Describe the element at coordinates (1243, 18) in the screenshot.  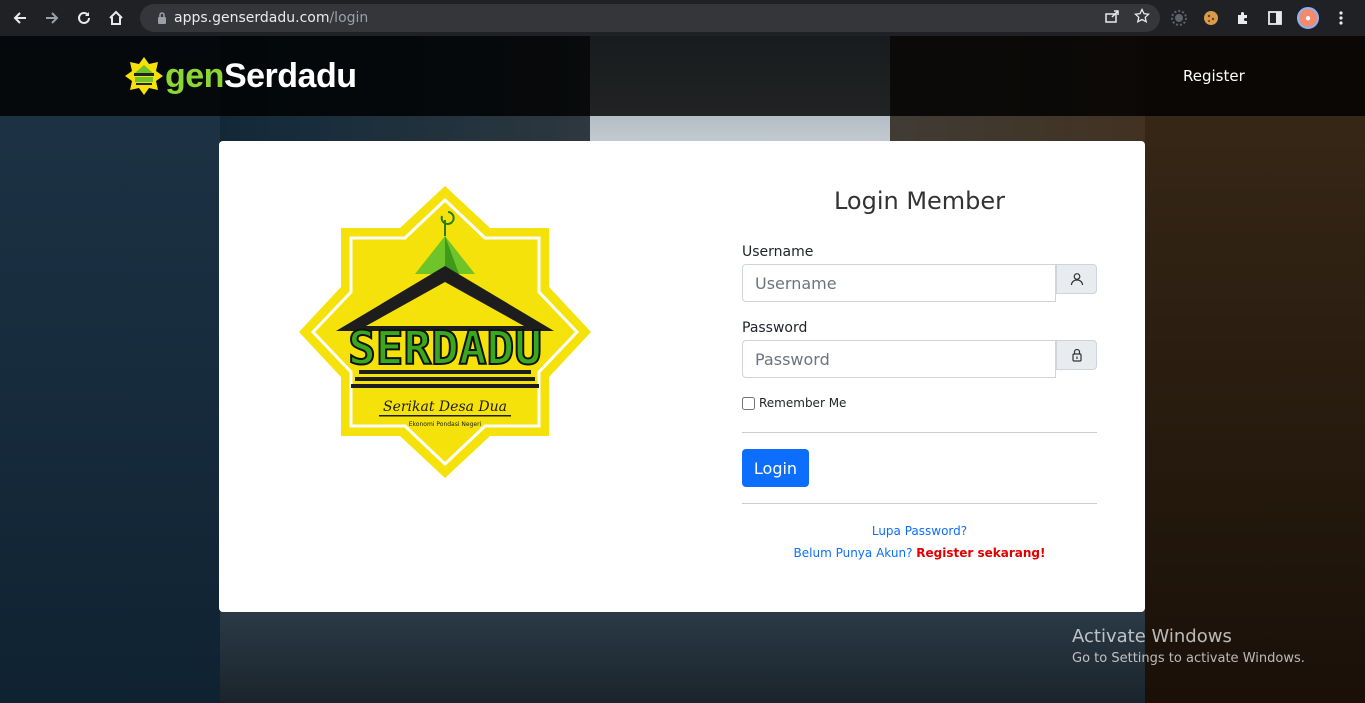
I see `puzzle-extensions-icon` at that location.